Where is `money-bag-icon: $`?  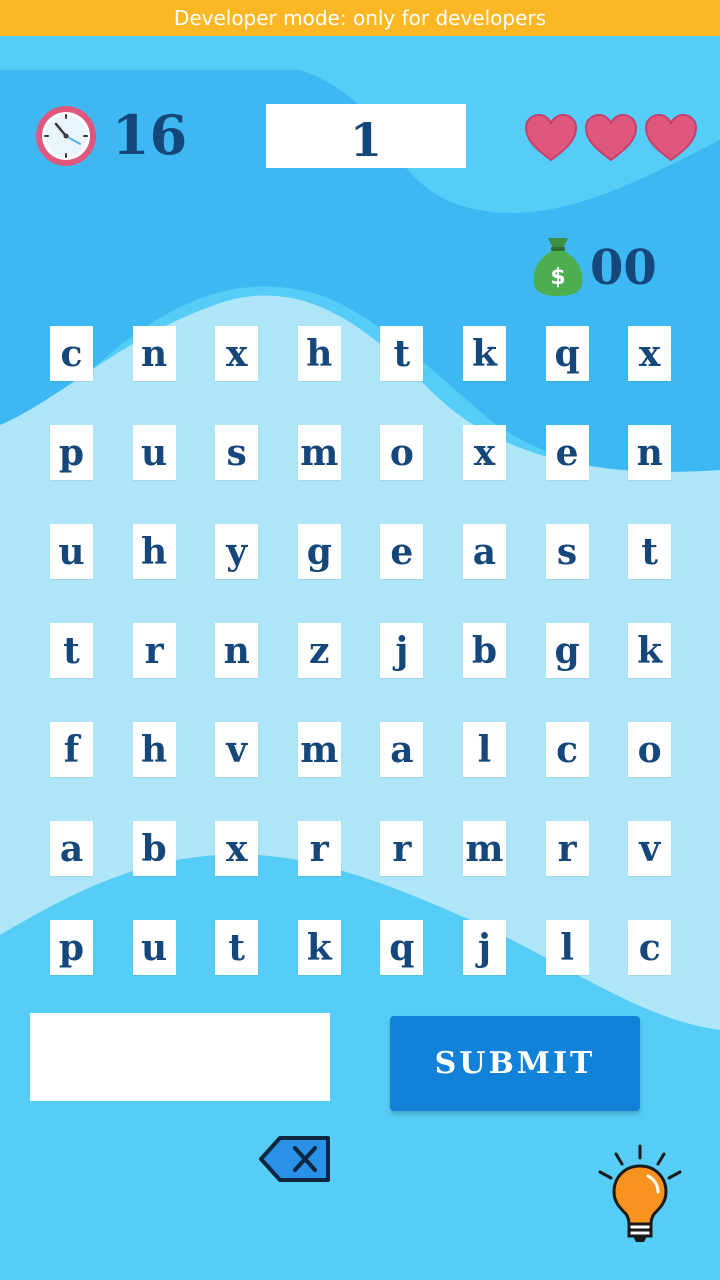 money-bag-icon: $ is located at coordinates (558, 267).